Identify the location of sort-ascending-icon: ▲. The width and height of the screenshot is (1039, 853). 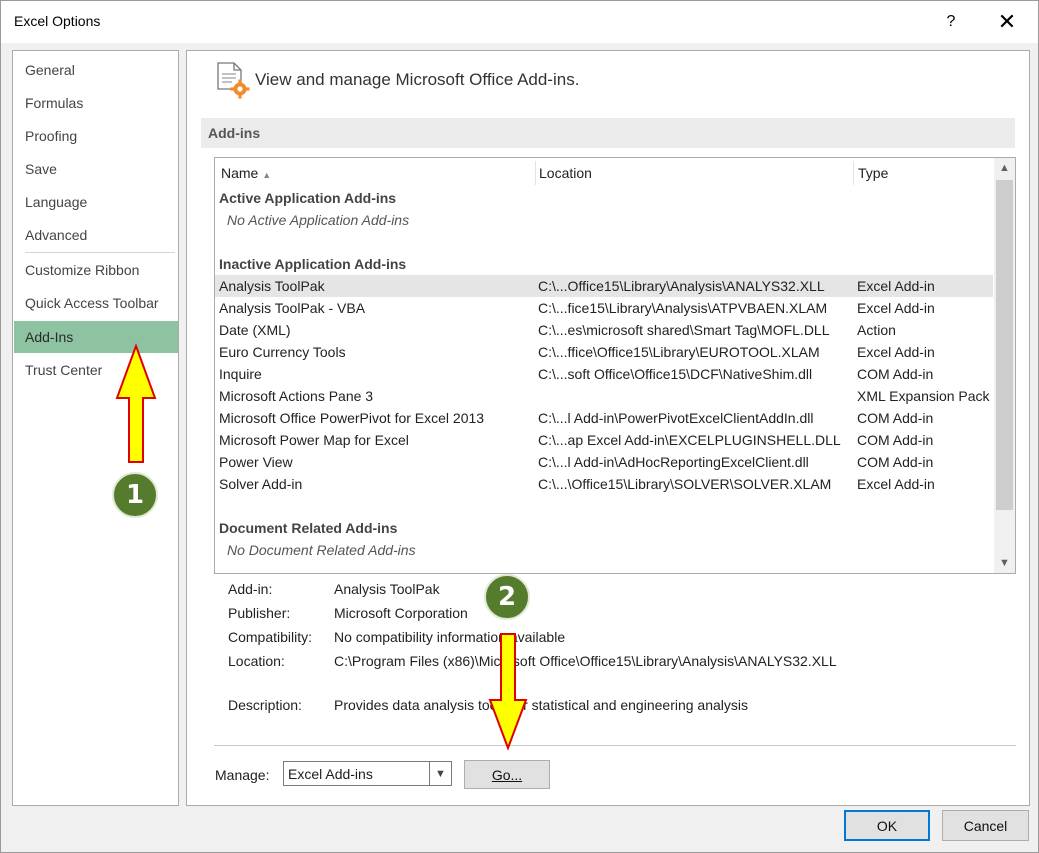
(267, 175).